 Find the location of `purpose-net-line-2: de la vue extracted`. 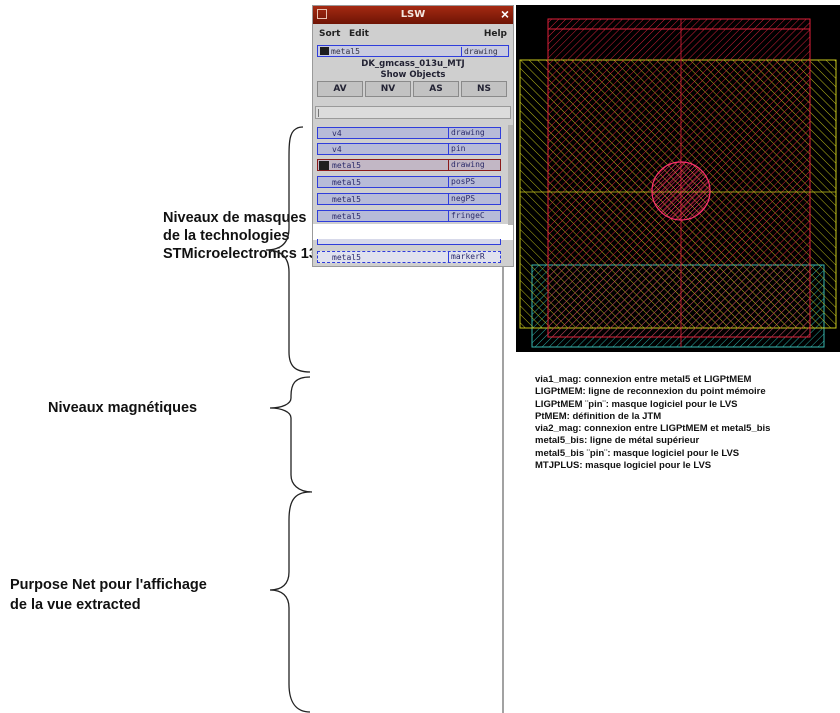

purpose-net-line-2: de la vue extracted is located at coordinates (75, 605).